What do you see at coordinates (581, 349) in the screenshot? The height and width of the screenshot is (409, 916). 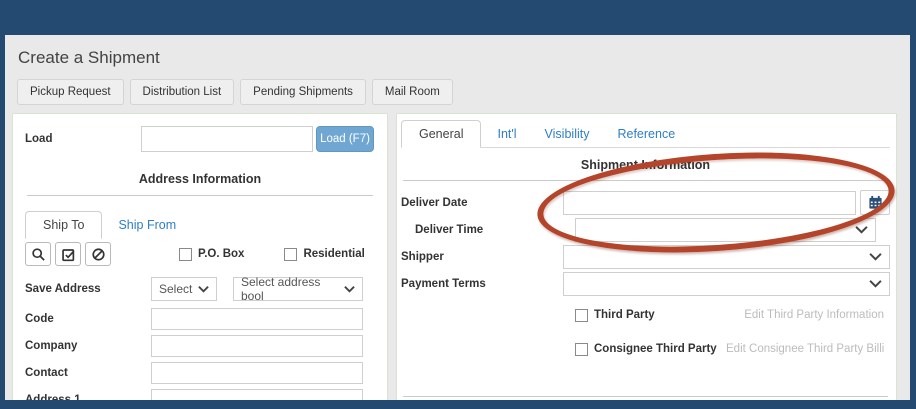 I see `consignee-third-party-checkbox` at bounding box center [581, 349].